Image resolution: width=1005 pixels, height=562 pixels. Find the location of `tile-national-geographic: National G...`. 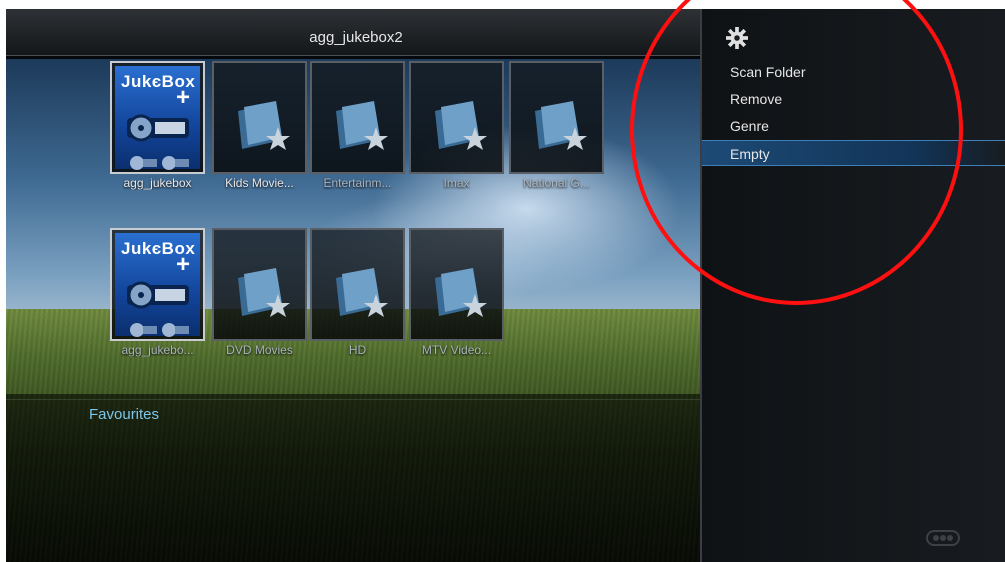

tile-national-geographic: National G... is located at coordinates (556, 130).